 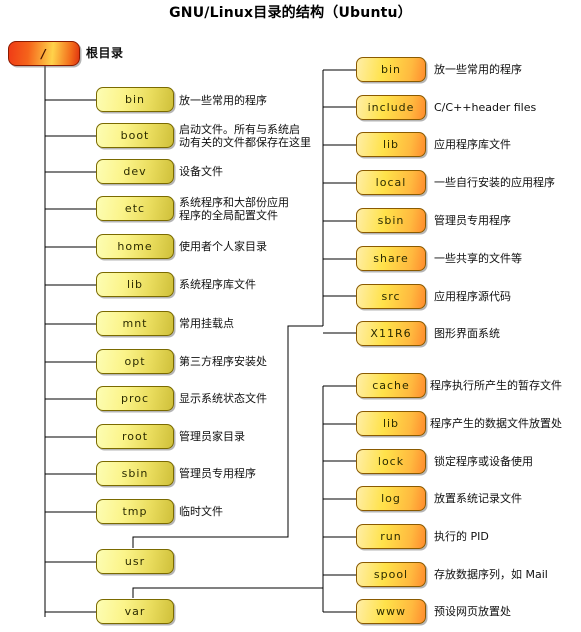 I want to click on node-etc: etc, so click(x=135, y=208).